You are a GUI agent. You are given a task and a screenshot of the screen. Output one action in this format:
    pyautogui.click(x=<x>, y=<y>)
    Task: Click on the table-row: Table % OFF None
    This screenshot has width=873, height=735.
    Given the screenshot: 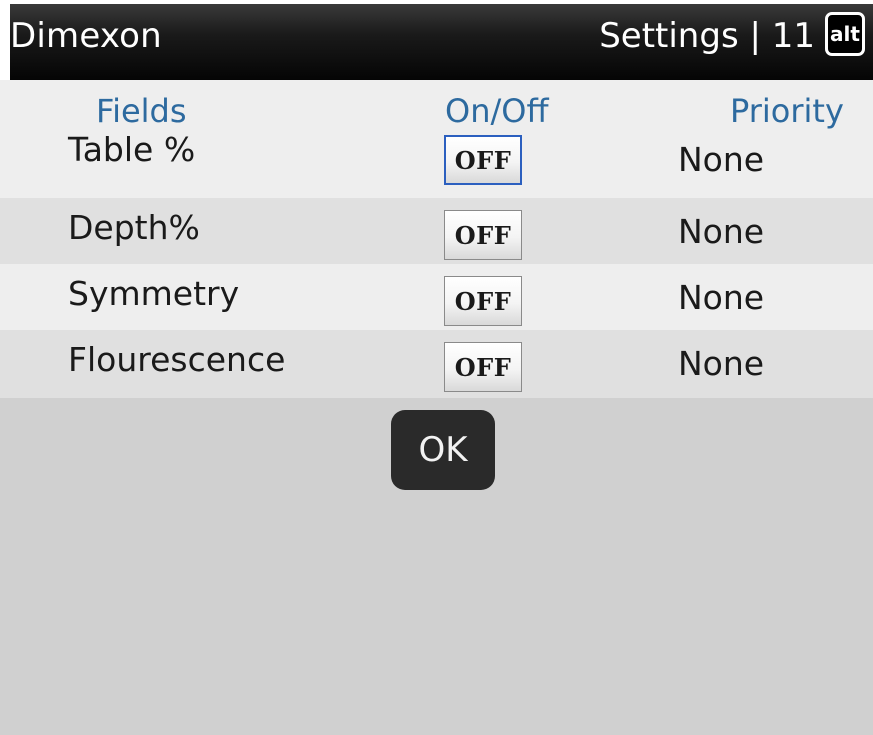 What is the action you would take?
    pyautogui.click(x=436, y=164)
    